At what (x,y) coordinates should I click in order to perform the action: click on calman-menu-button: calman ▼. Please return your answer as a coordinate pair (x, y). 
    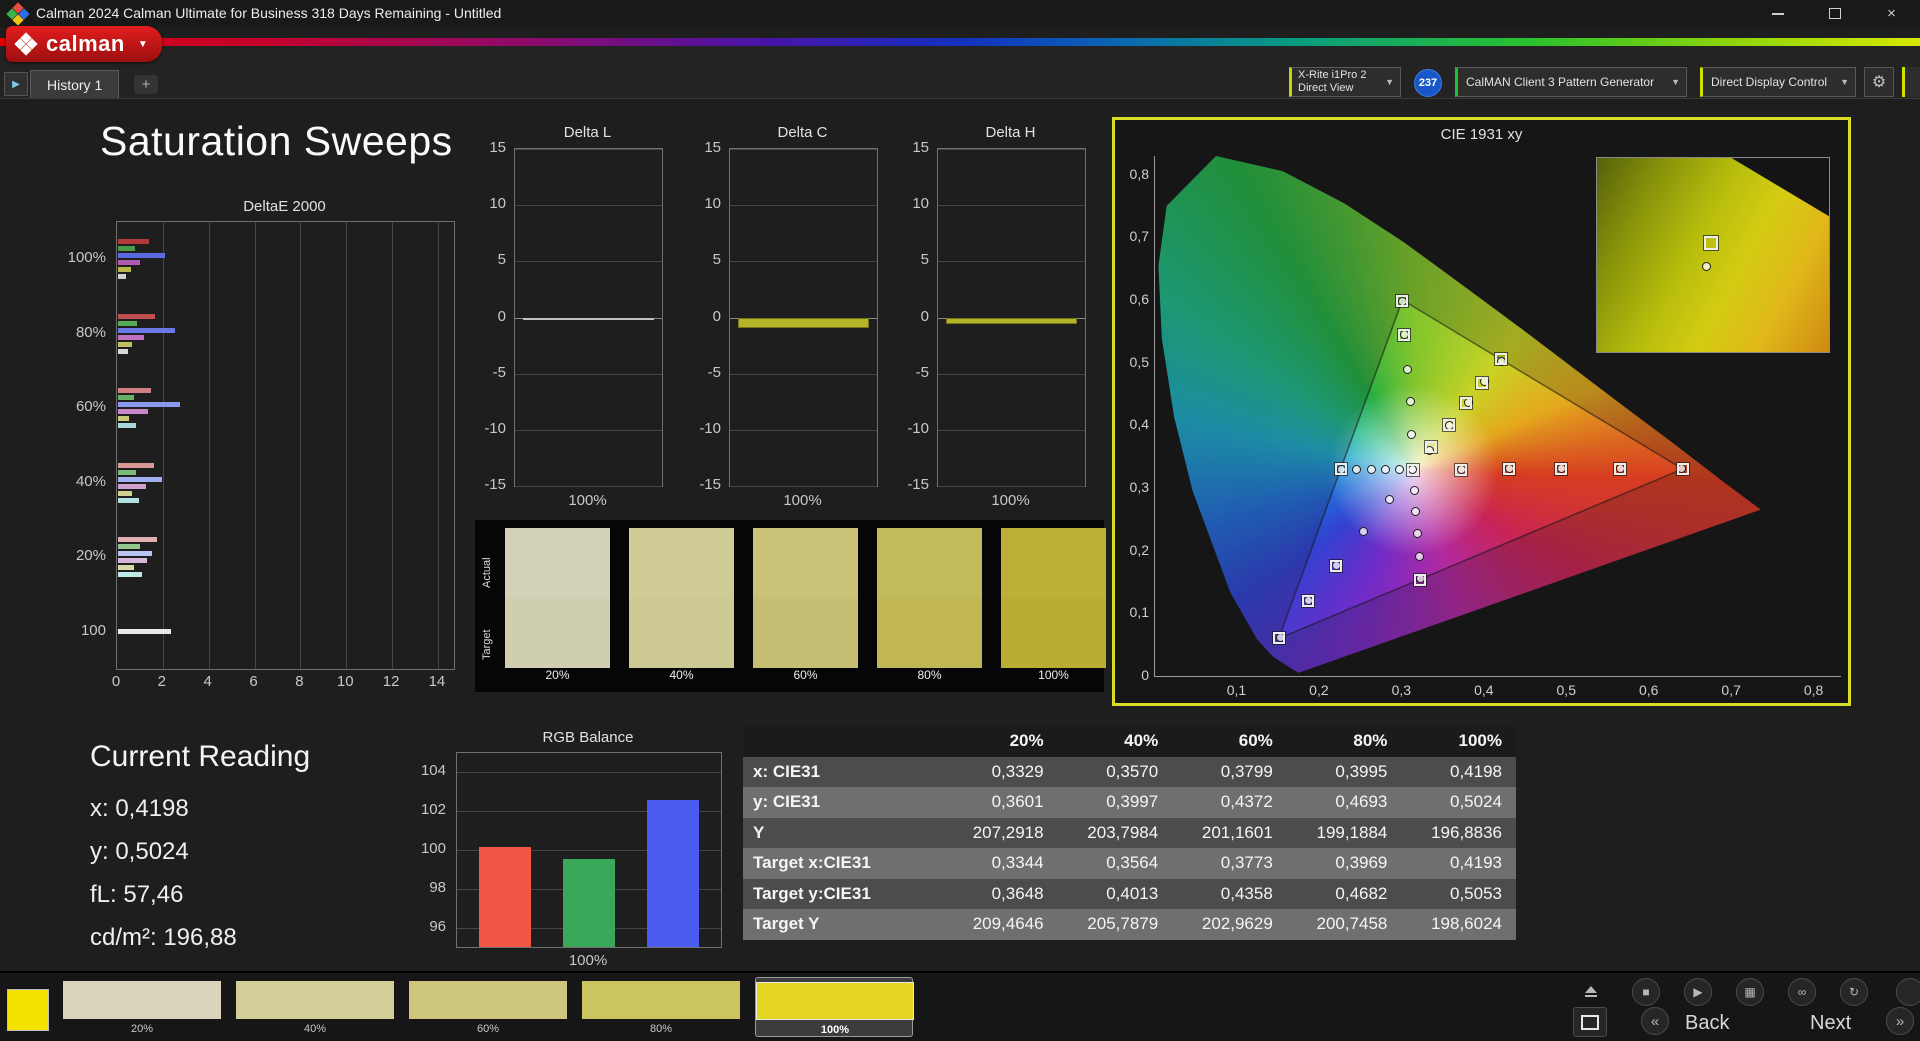
    Looking at the image, I should click on (84, 44).